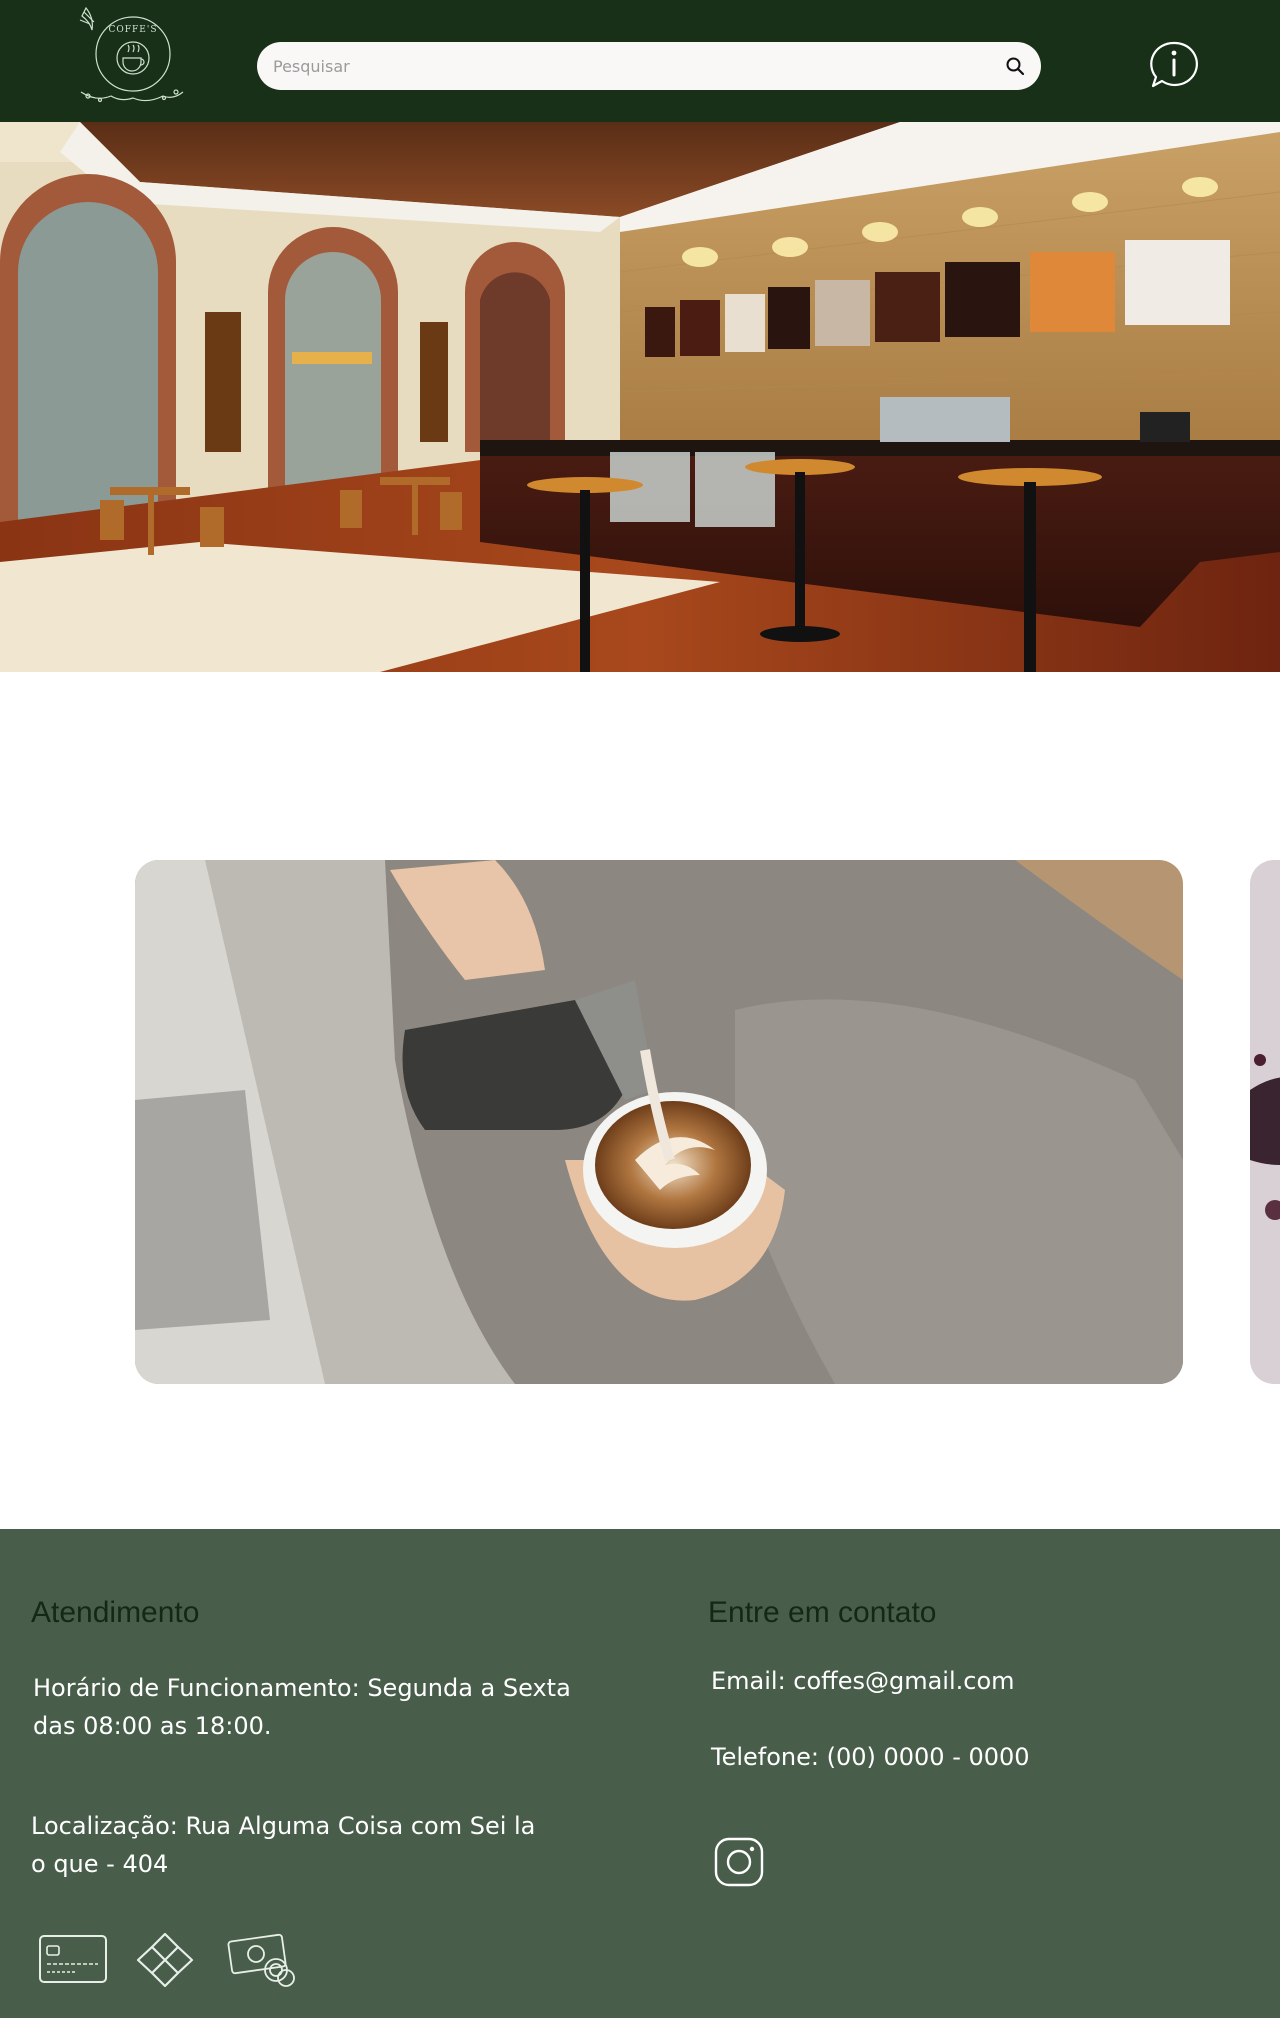  I want to click on logo-text: COFFE'S, so click(133, 30).